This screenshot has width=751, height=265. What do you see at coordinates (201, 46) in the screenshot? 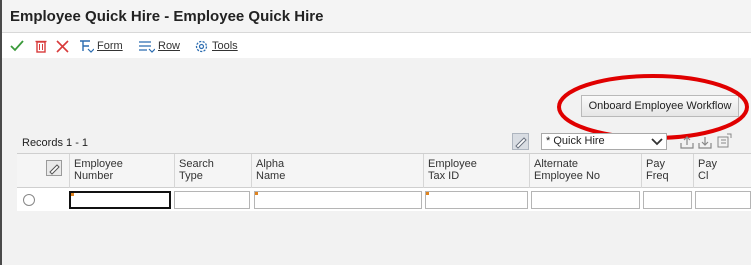
I see `gear-icon` at bounding box center [201, 46].